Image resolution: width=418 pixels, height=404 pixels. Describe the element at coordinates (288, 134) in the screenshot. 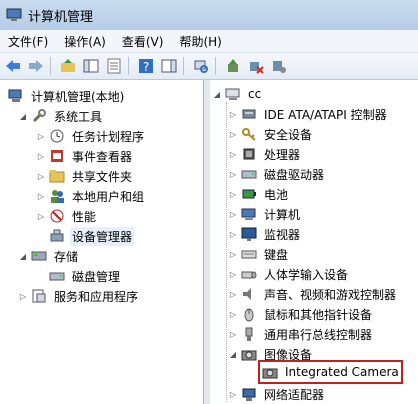

I see `tree-item-label: 安全设备` at that location.